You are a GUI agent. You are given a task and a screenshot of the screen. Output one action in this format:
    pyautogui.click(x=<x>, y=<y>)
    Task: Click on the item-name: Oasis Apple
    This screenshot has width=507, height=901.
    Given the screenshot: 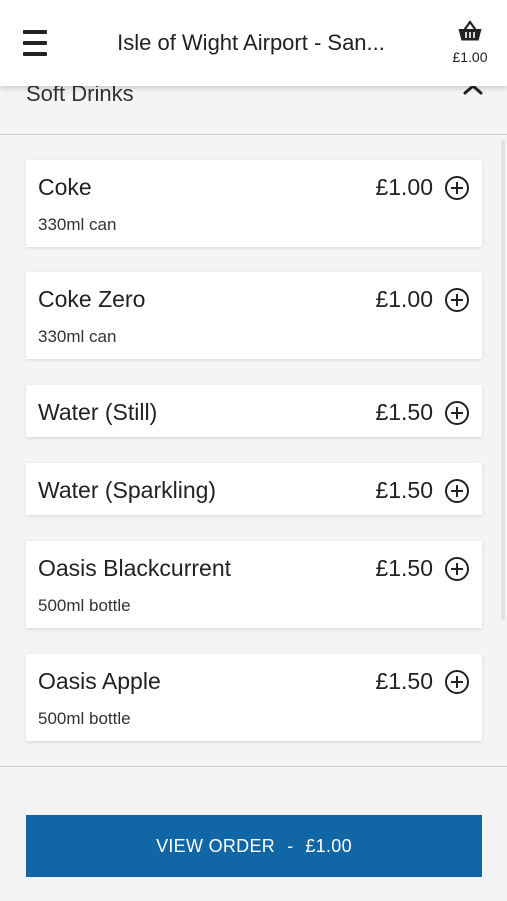 What is the action you would take?
    pyautogui.click(x=99, y=681)
    